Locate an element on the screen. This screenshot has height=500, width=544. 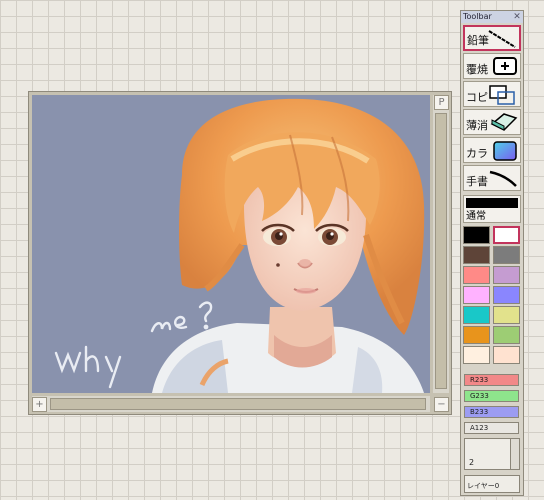
tool-pencil: 鉛筆 is located at coordinates (492, 38).